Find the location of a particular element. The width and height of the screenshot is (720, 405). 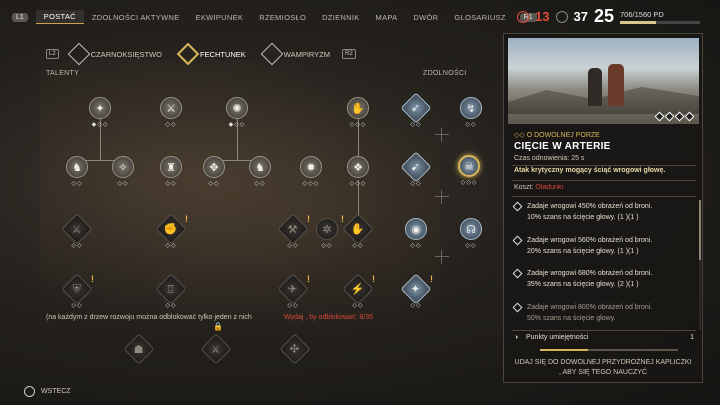

talent-node: ✥ ◇◇ is located at coordinates (214, 171).